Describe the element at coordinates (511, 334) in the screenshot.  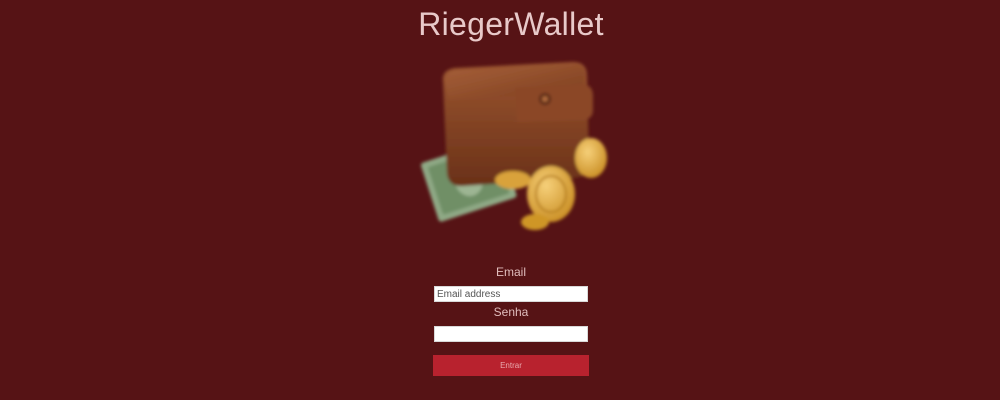
I see `password-field` at that location.